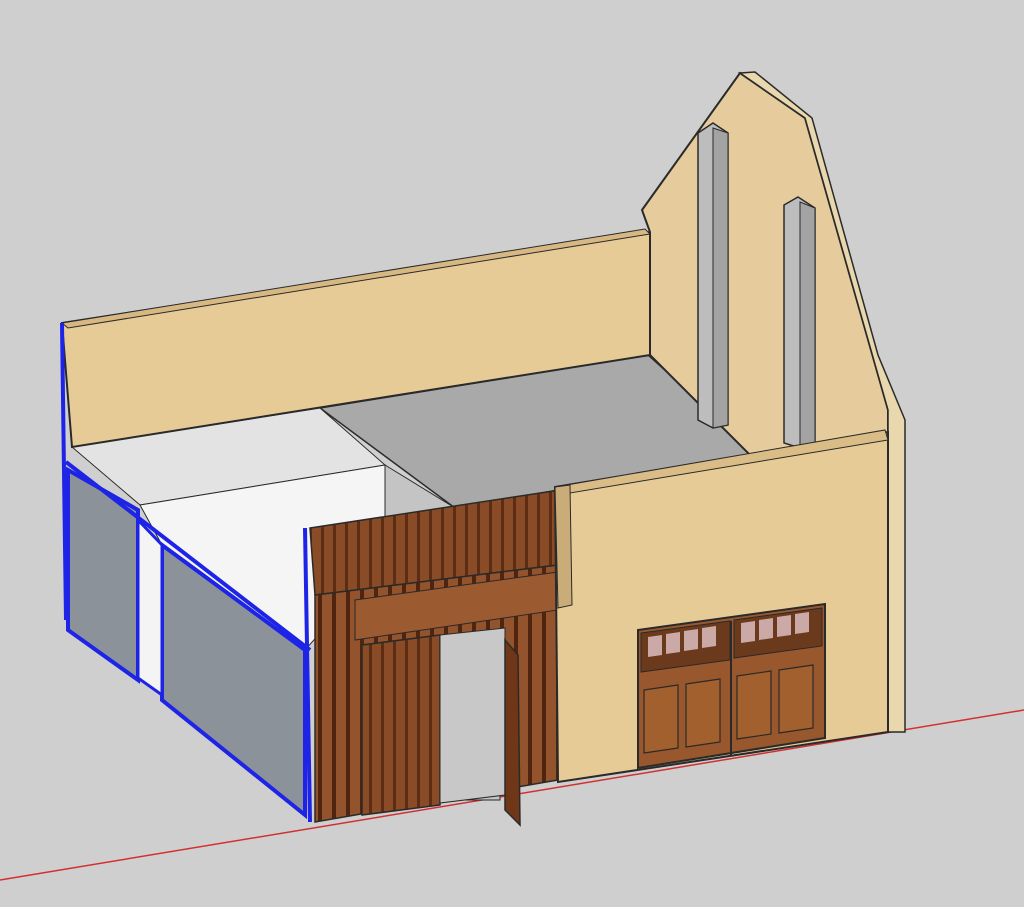  I want to click on concrete-column-right-side, so click(807, 325).